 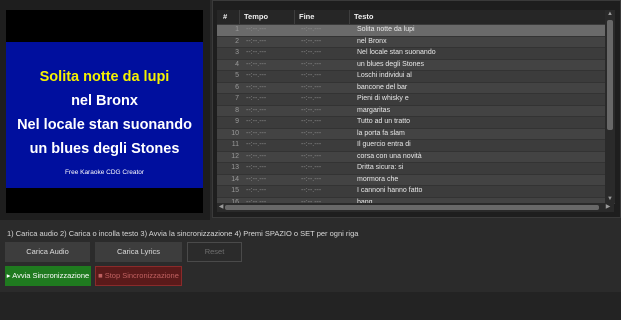 I want to click on preview-line: nel Bronx, so click(x=104, y=101).